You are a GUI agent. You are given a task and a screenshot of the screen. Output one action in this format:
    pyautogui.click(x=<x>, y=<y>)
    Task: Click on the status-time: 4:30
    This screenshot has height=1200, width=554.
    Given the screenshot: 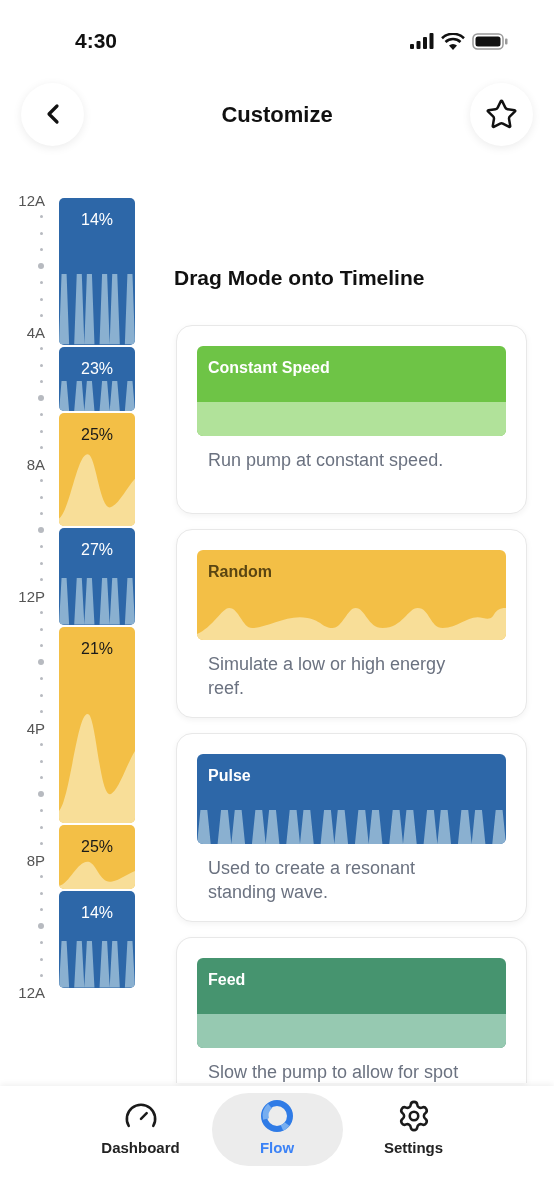 What is the action you would take?
    pyautogui.click(x=96, y=41)
    